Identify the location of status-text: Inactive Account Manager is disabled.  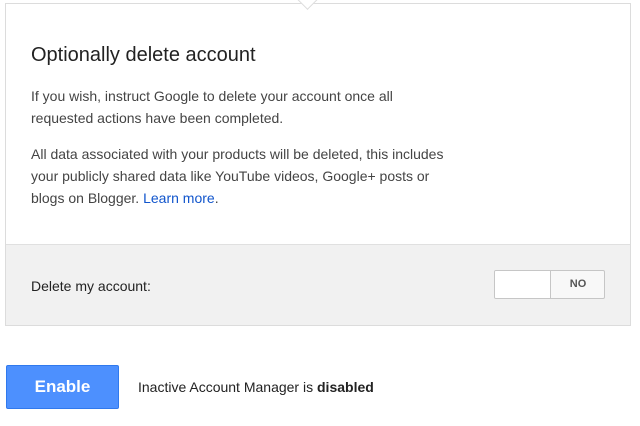
(256, 387).